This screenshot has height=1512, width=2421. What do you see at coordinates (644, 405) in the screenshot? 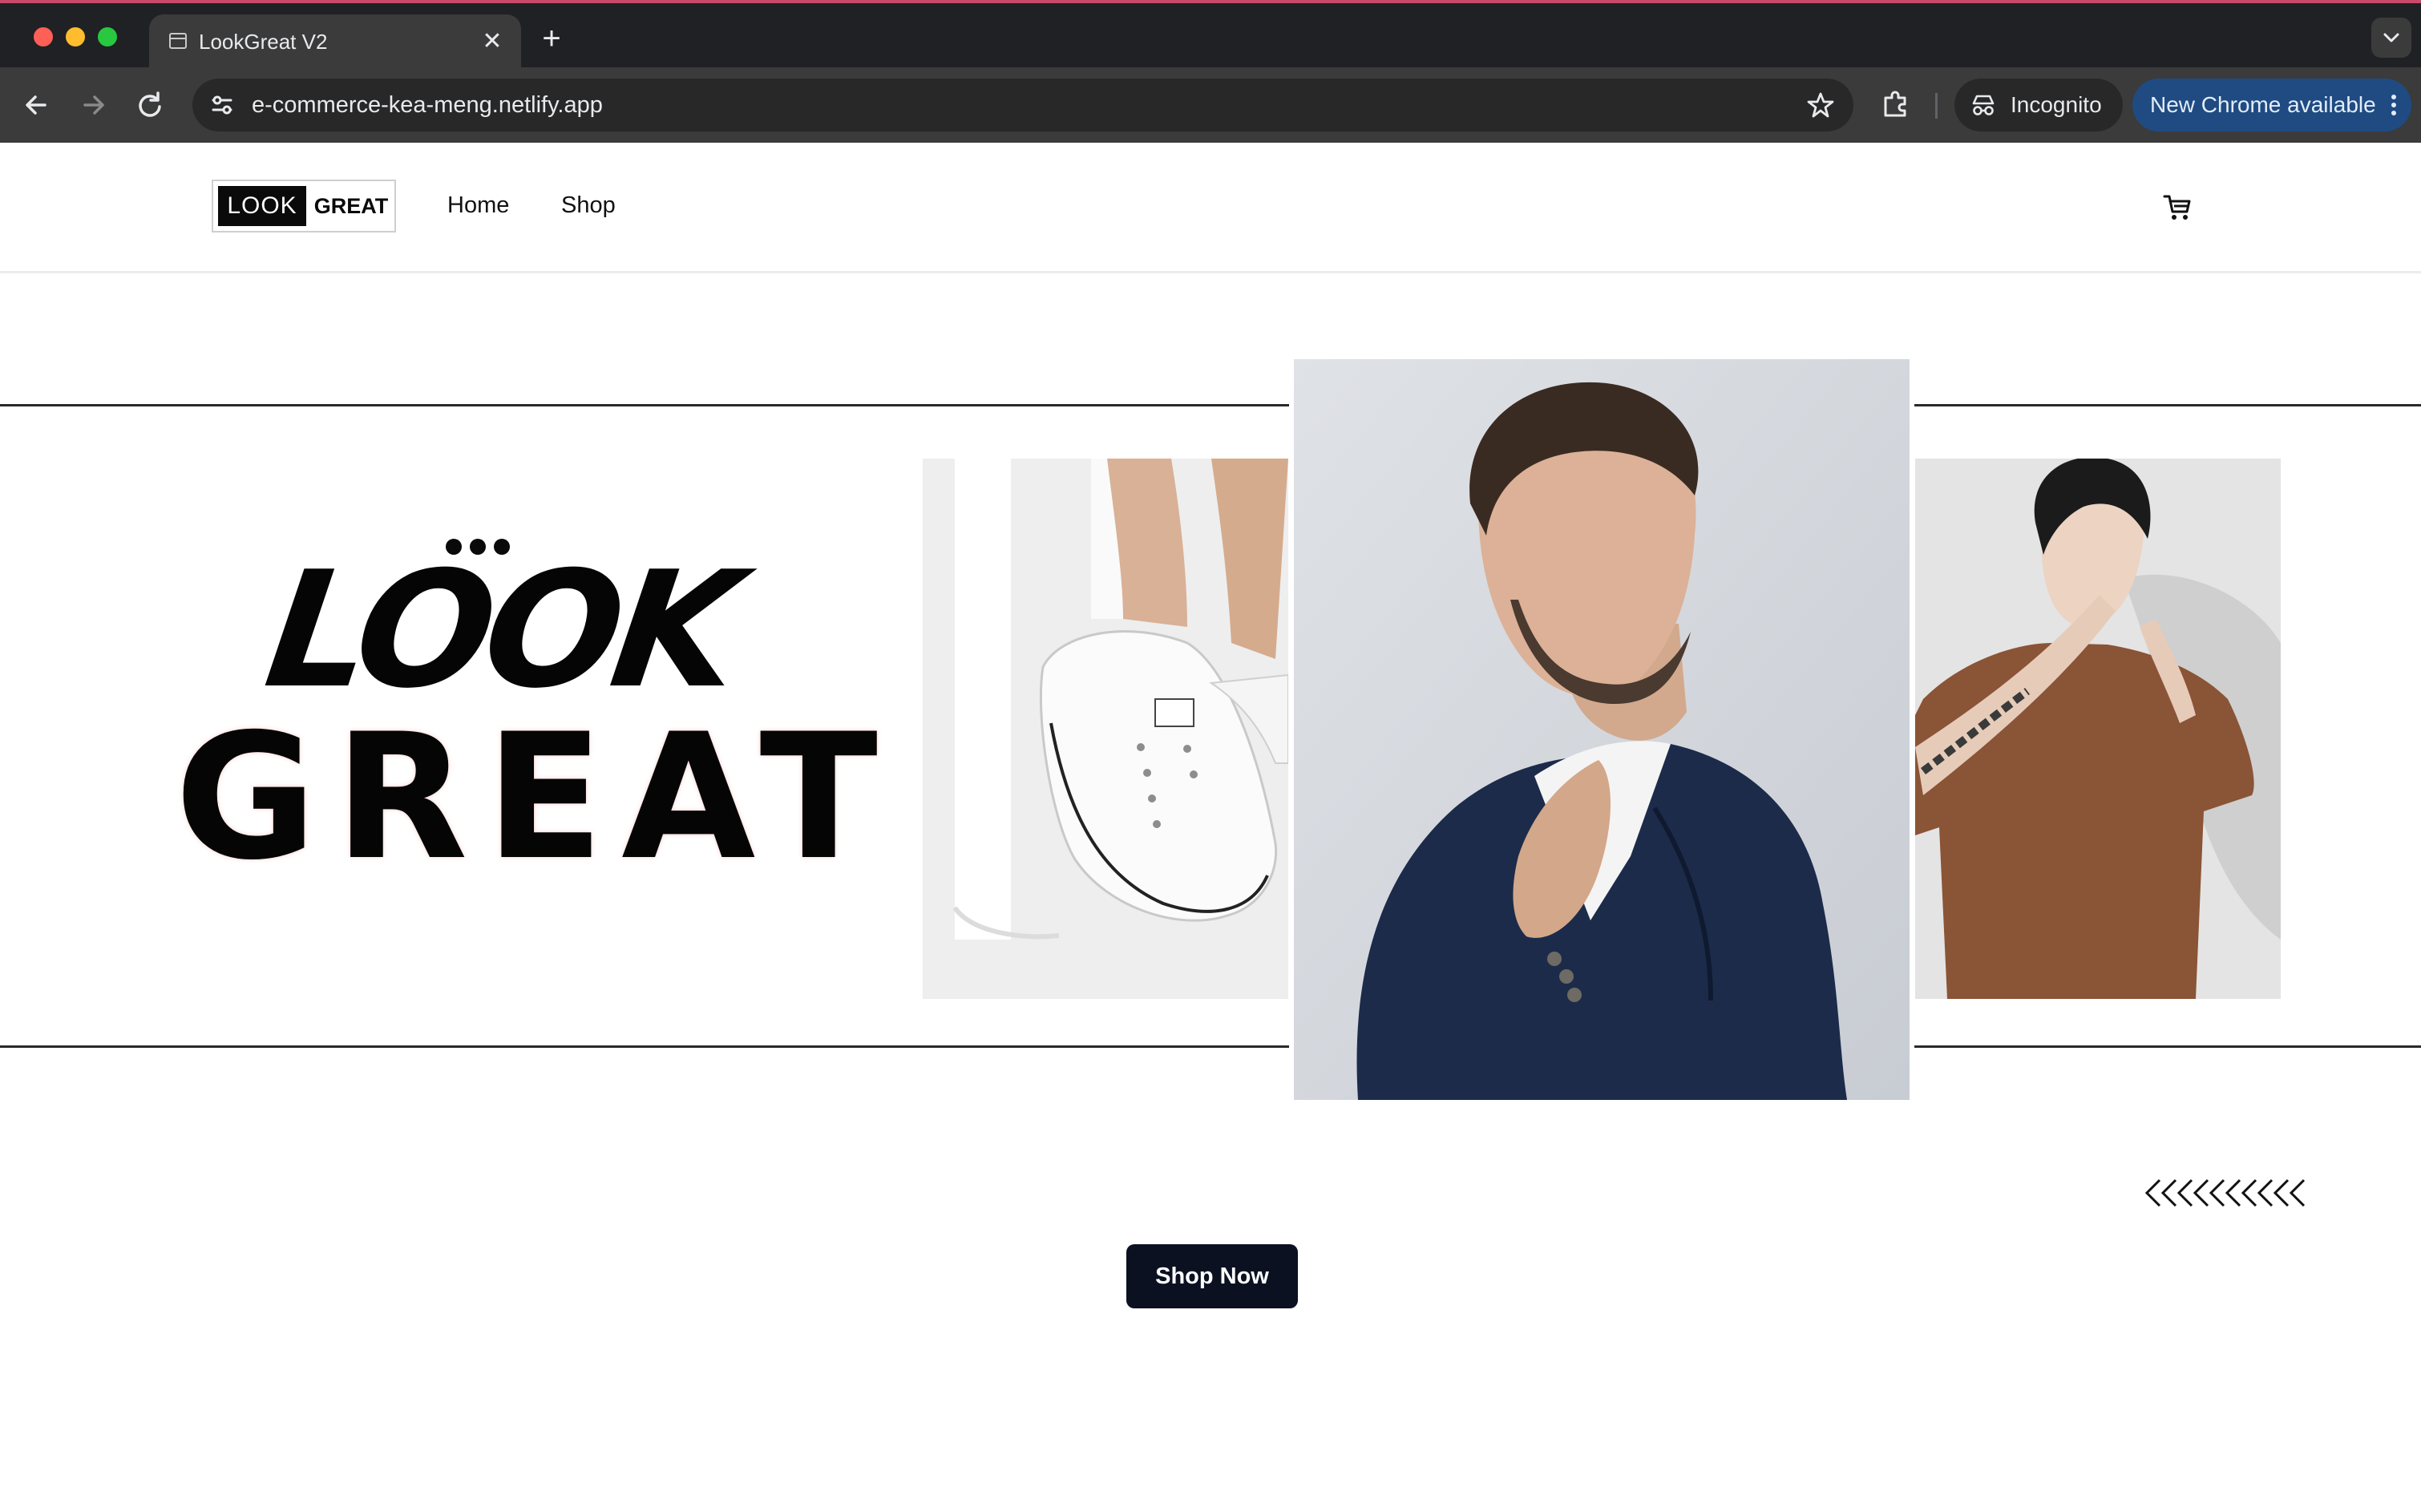
I see `hero-rule-top-left` at bounding box center [644, 405].